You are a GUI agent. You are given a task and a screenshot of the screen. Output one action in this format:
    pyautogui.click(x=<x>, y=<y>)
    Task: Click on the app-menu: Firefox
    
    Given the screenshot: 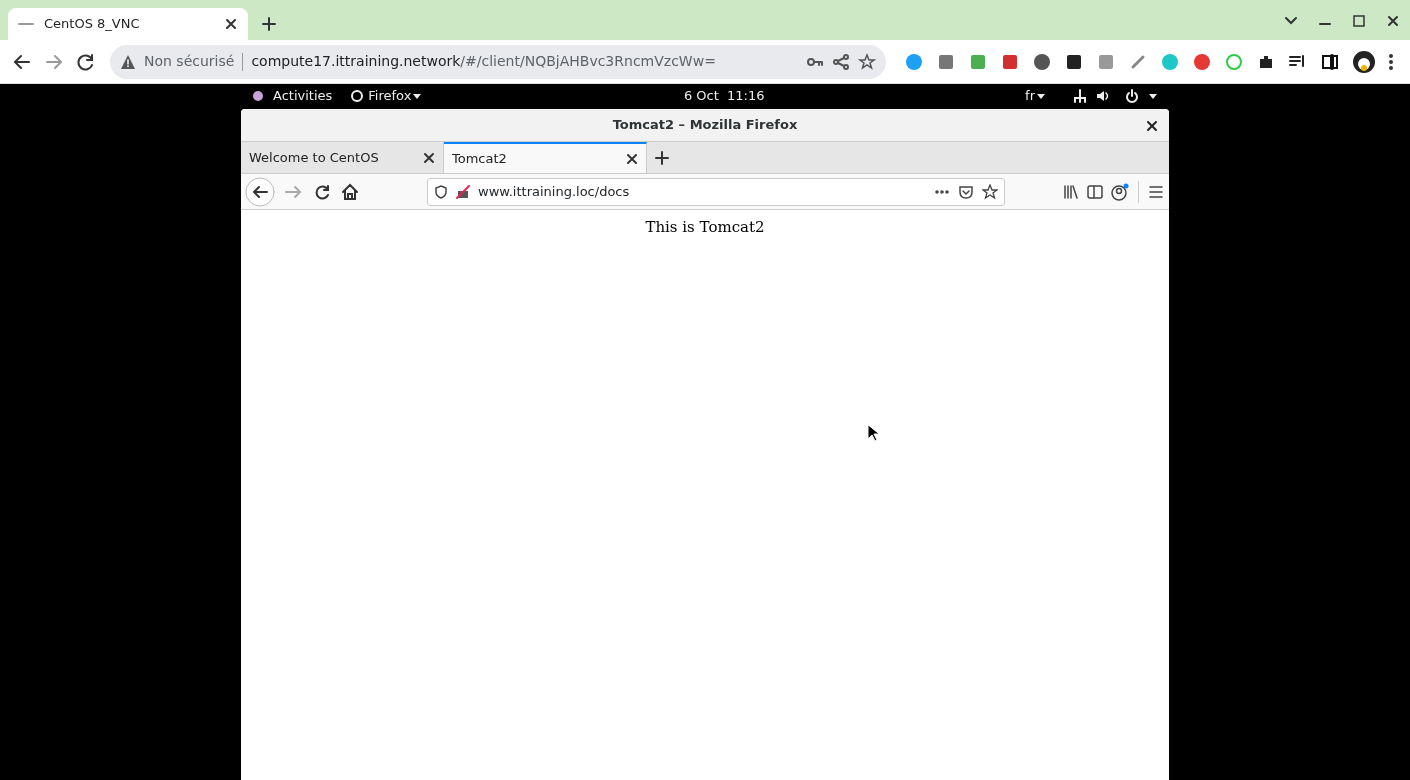 What is the action you would take?
    pyautogui.click(x=390, y=96)
    